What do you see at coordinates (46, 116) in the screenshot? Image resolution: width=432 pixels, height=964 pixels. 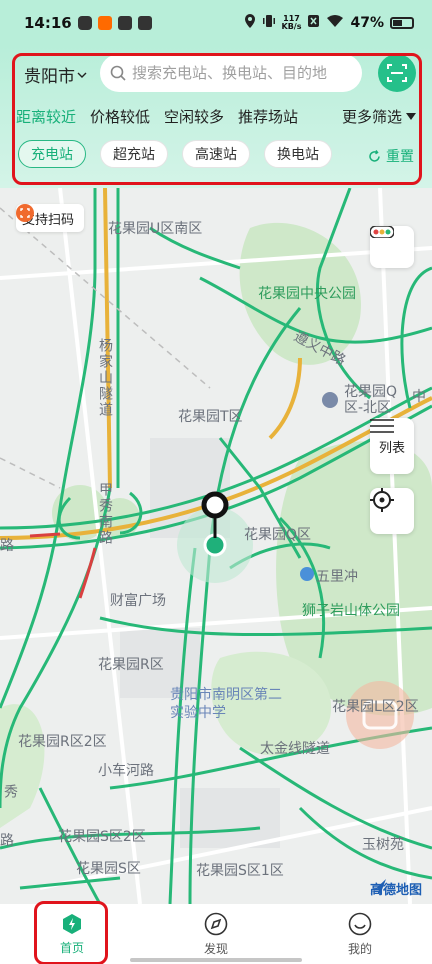 I see `sort-tab-distance: 距离较近` at bounding box center [46, 116].